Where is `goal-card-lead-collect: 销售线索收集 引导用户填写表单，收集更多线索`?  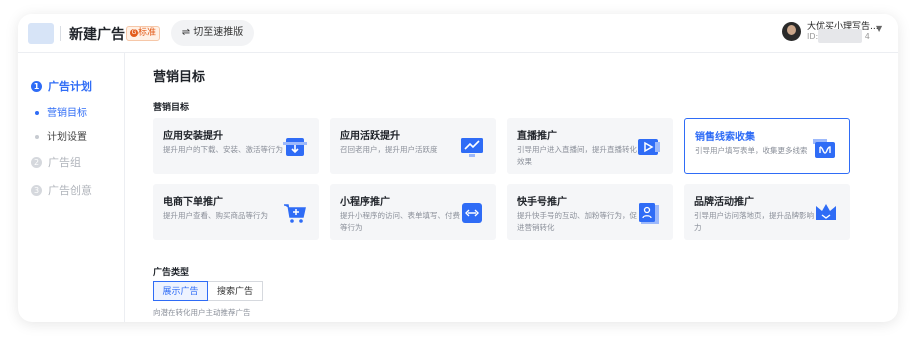
goal-card-lead-collect: 销售线索收集 引导用户填写表单，收集更多线索 is located at coordinates (767, 146).